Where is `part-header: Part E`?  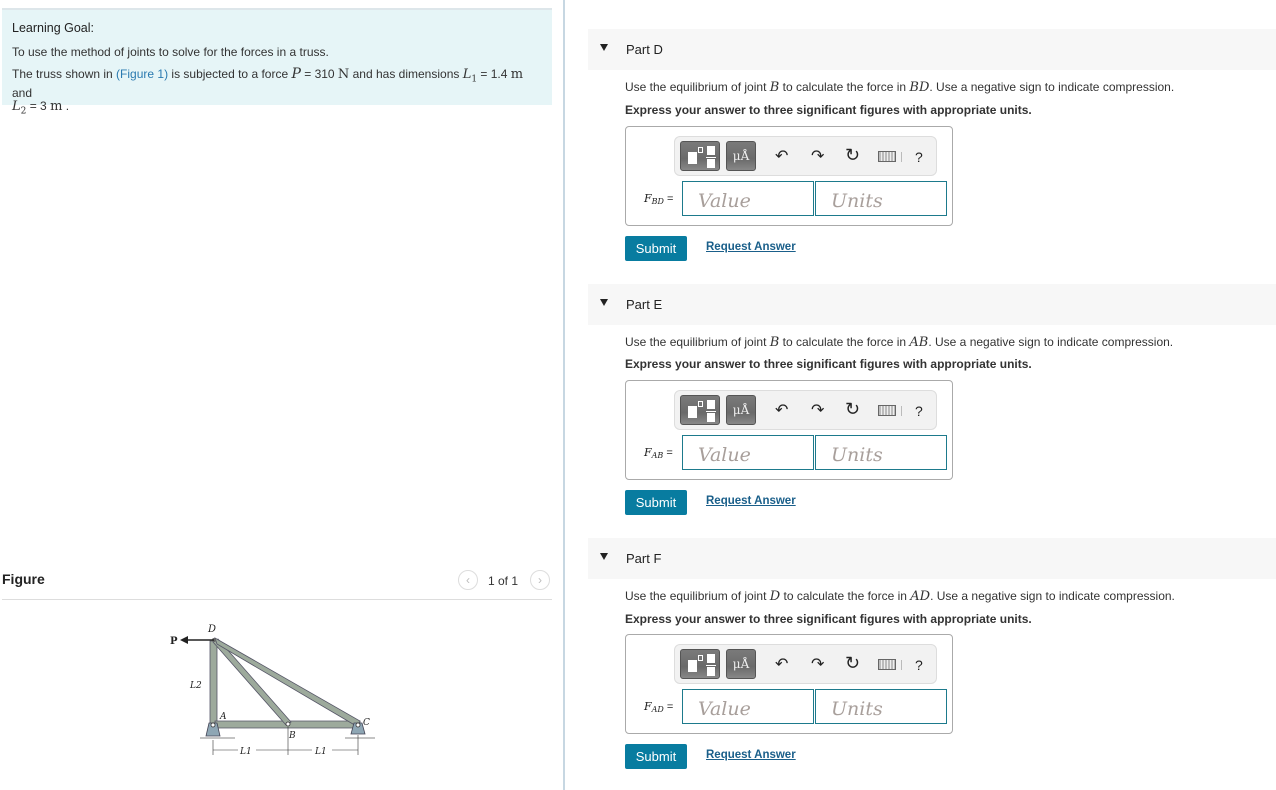 part-header: Part E is located at coordinates (932, 304).